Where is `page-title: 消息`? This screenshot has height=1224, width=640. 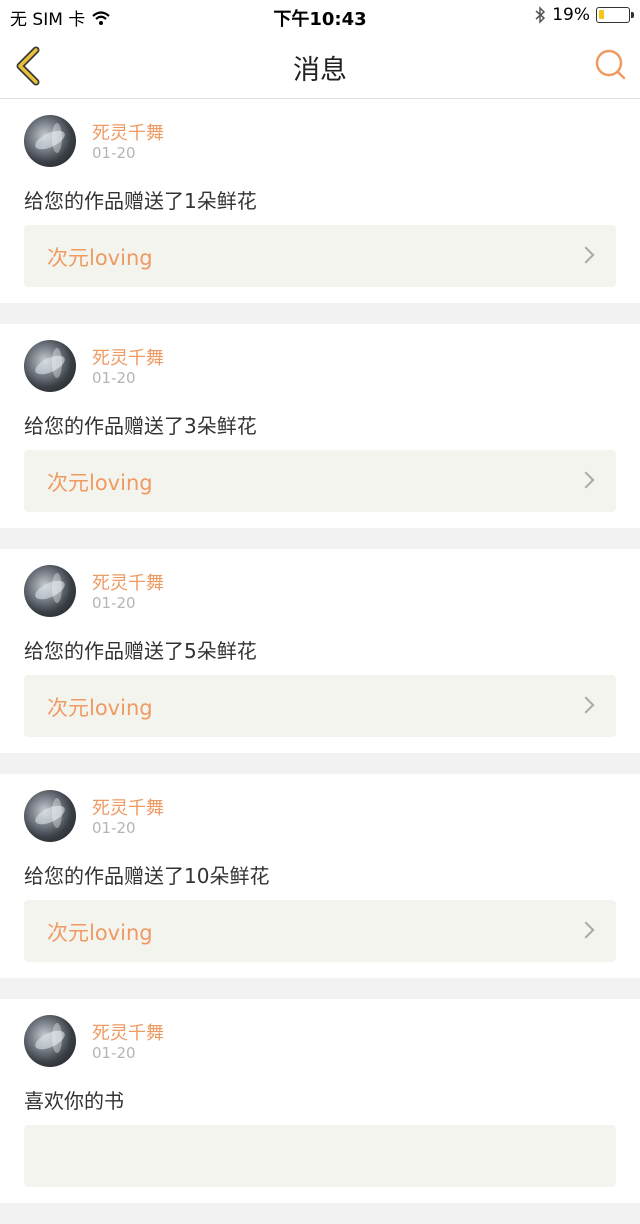 page-title: 消息 is located at coordinates (320, 70).